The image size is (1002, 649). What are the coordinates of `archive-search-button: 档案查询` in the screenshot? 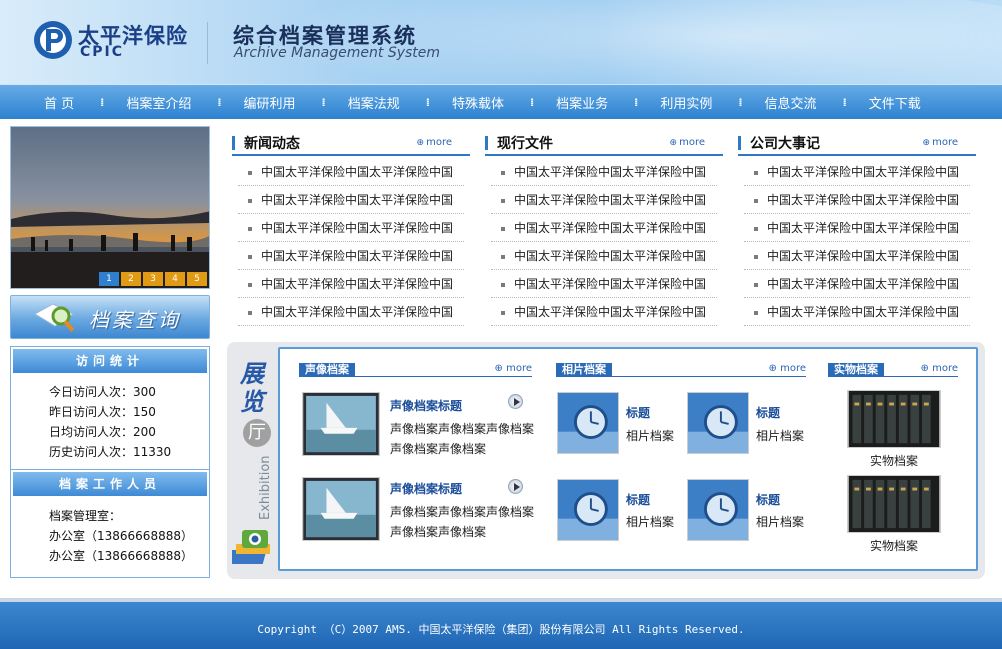 It's located at (110, 317).